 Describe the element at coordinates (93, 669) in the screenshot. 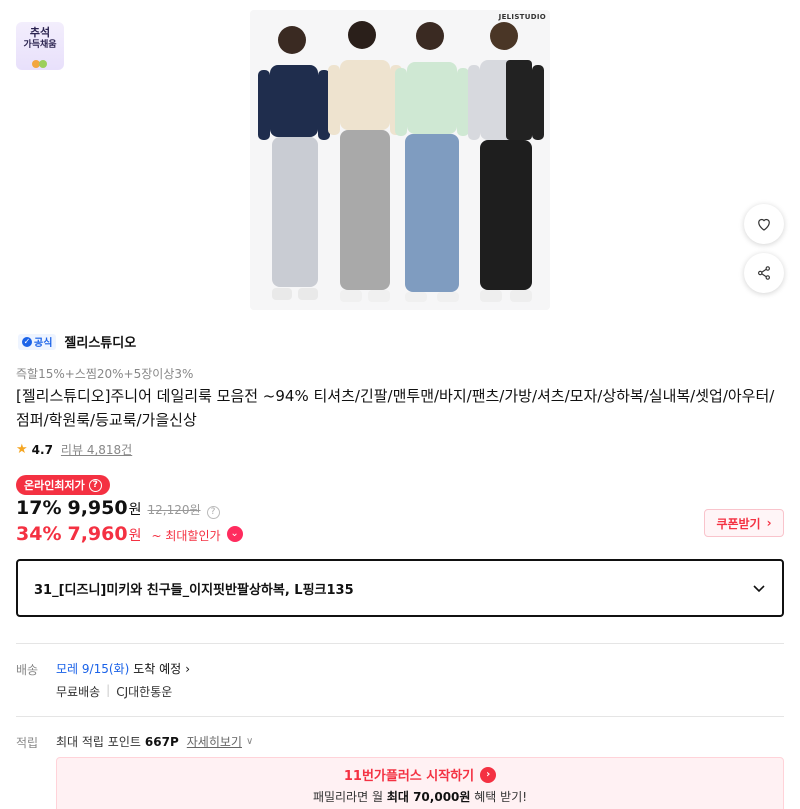

I see `delivery-date: 모레 9/15(화)` at that location.